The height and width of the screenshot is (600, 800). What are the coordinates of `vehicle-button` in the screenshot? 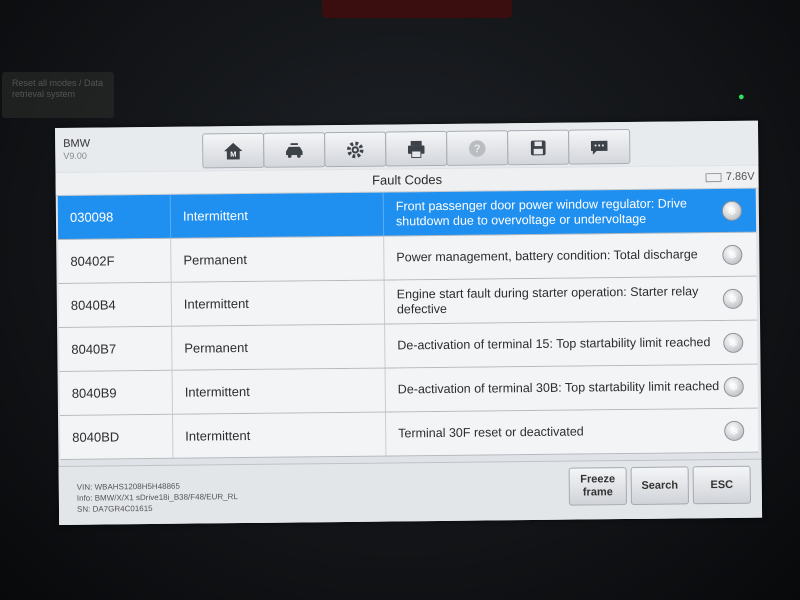 It's located at (294, 150).